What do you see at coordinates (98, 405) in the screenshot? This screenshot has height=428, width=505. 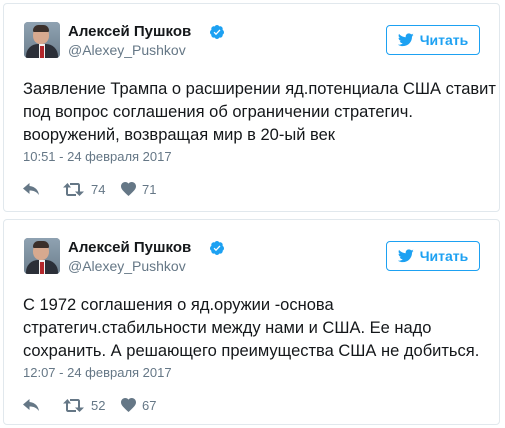 I see `retweet-count: 52` at bounding box center [98, 405].